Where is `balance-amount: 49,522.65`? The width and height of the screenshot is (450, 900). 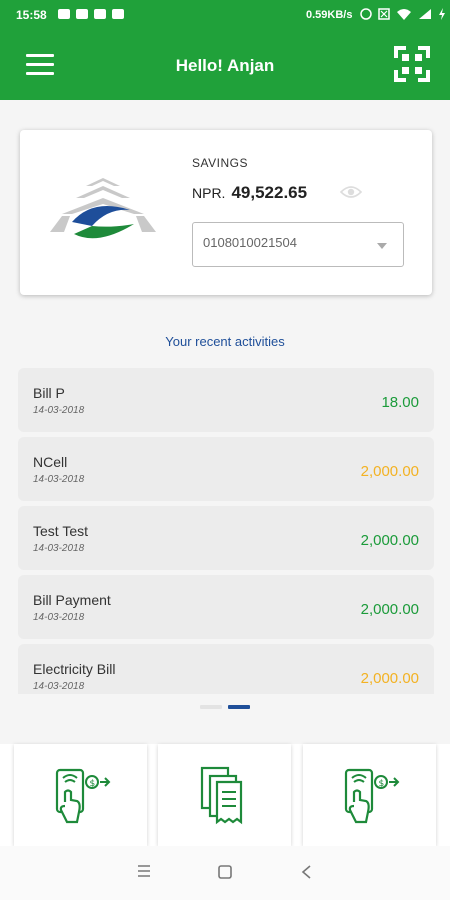
balance-amount: 49,522.65 is located at coordinates (269, 192).